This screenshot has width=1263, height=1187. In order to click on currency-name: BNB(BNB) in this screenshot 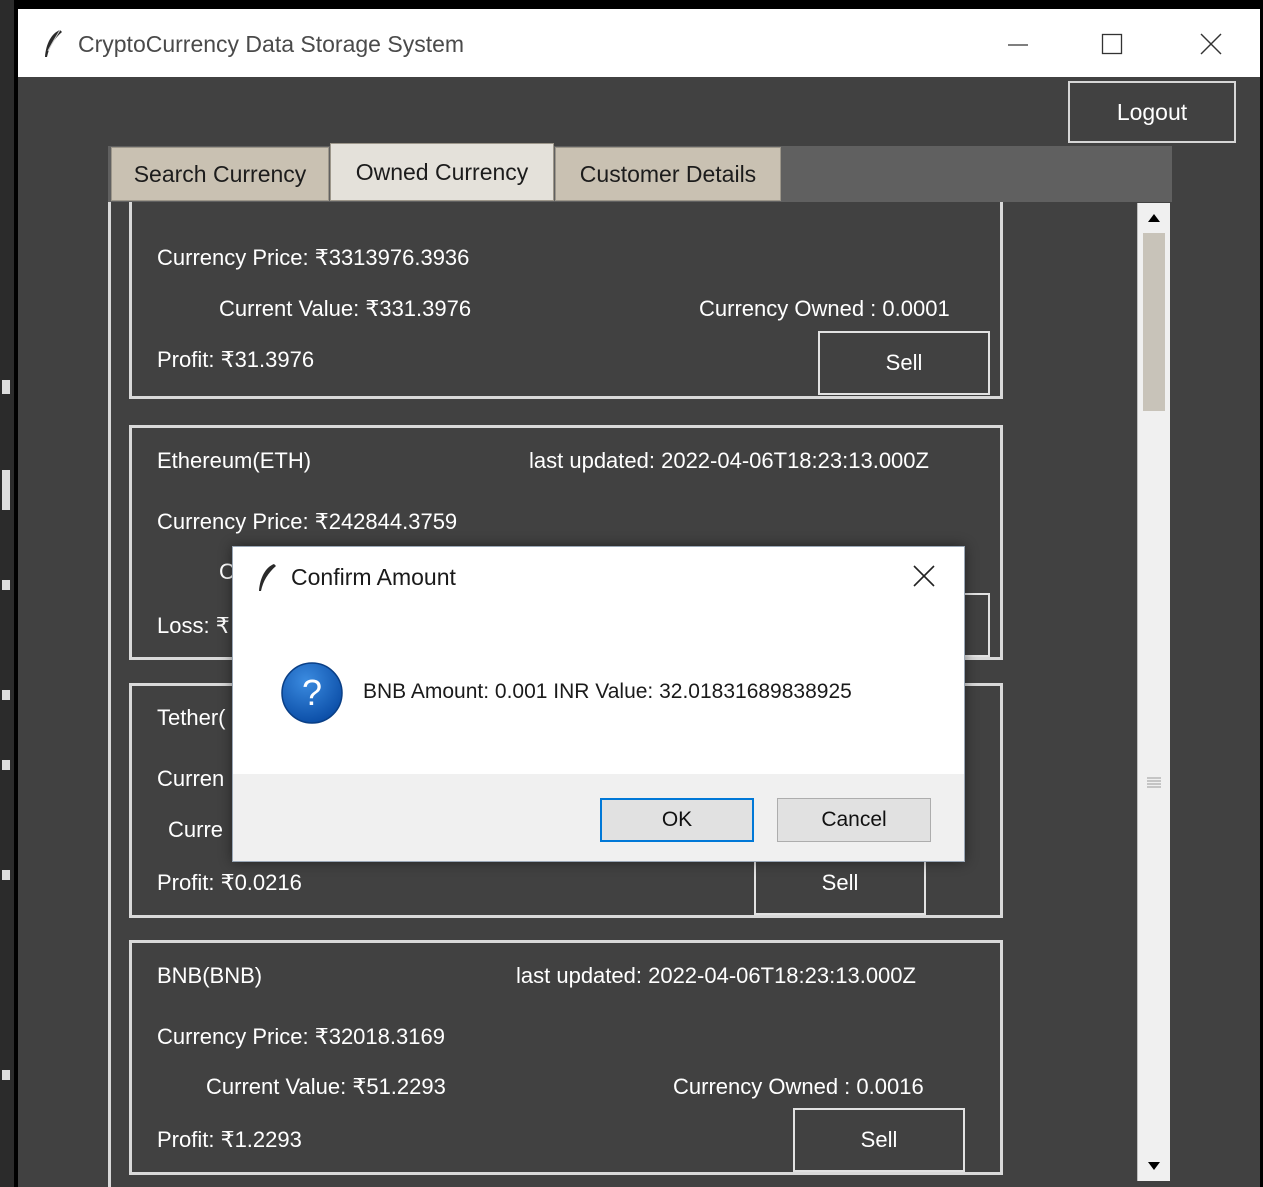, I will do `click(210, 975)`.